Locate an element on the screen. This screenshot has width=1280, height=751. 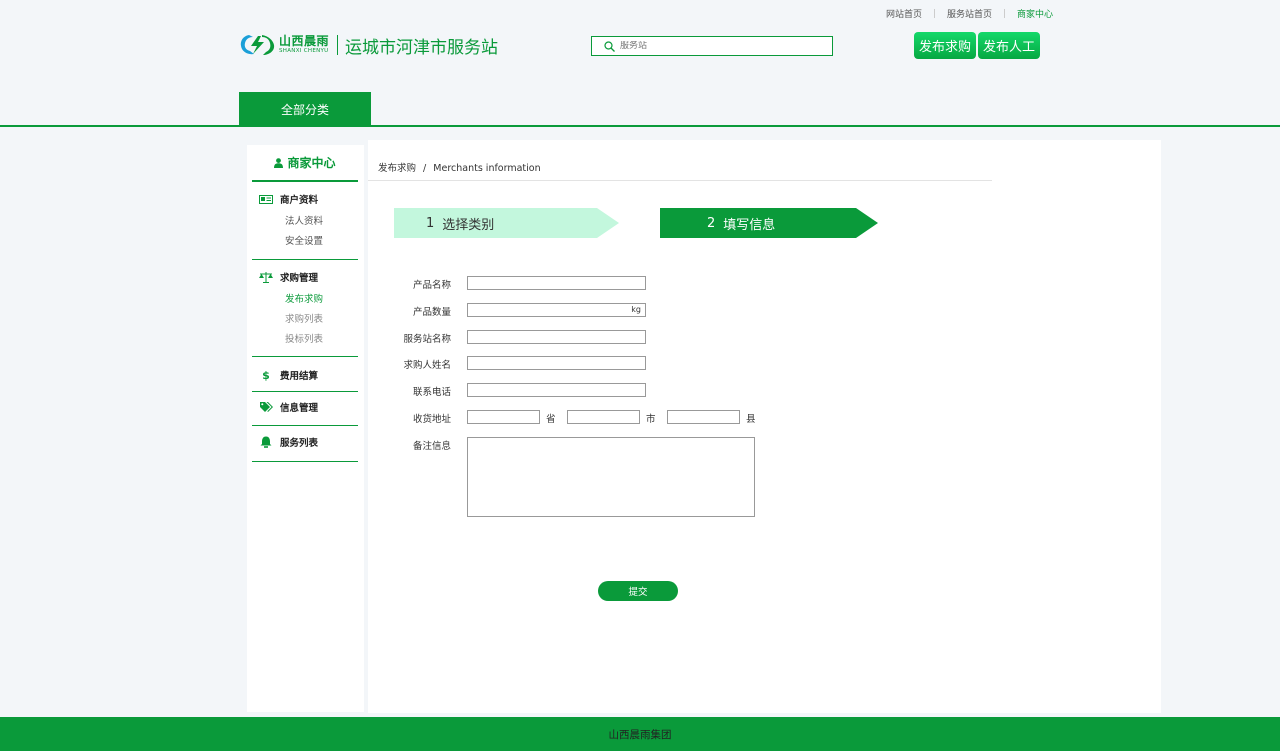
city-suffix: 市 is located at coordinates (651, 419).